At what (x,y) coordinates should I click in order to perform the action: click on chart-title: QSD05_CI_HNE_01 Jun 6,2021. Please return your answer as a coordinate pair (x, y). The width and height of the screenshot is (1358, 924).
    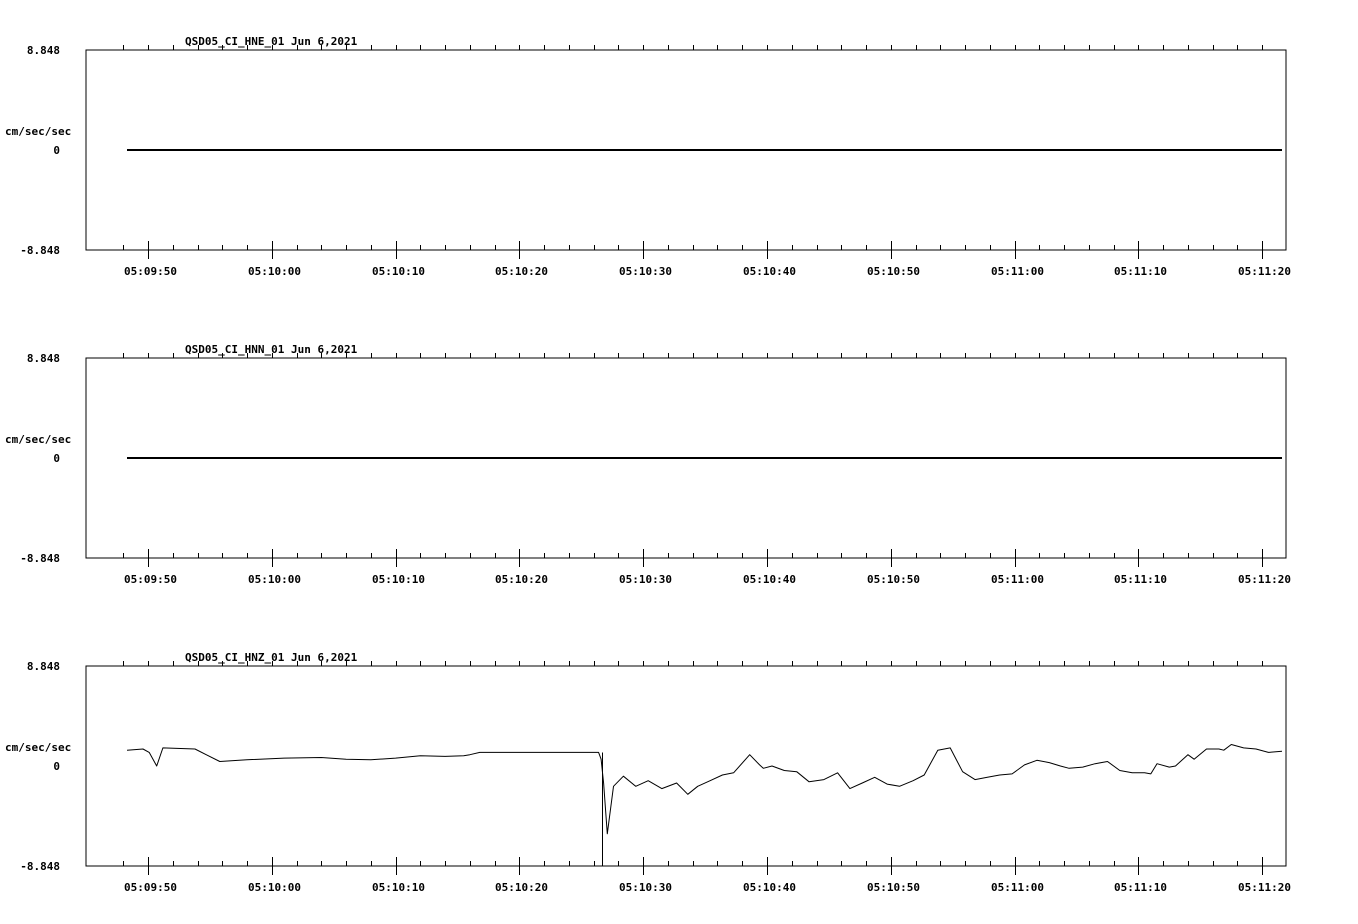
    Looking at the image, I should click on (271, 41).